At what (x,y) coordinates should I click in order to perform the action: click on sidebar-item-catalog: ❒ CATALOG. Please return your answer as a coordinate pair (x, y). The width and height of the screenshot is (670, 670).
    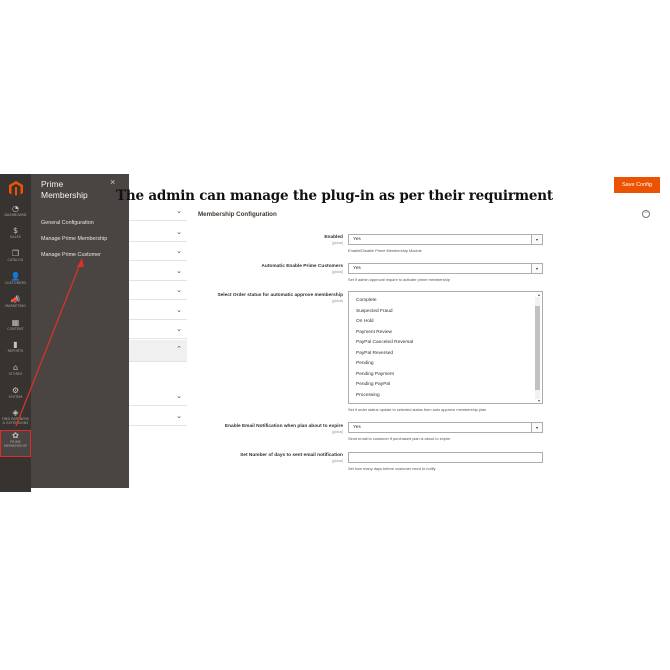
    Looking at the image, I should click on (15, 260).